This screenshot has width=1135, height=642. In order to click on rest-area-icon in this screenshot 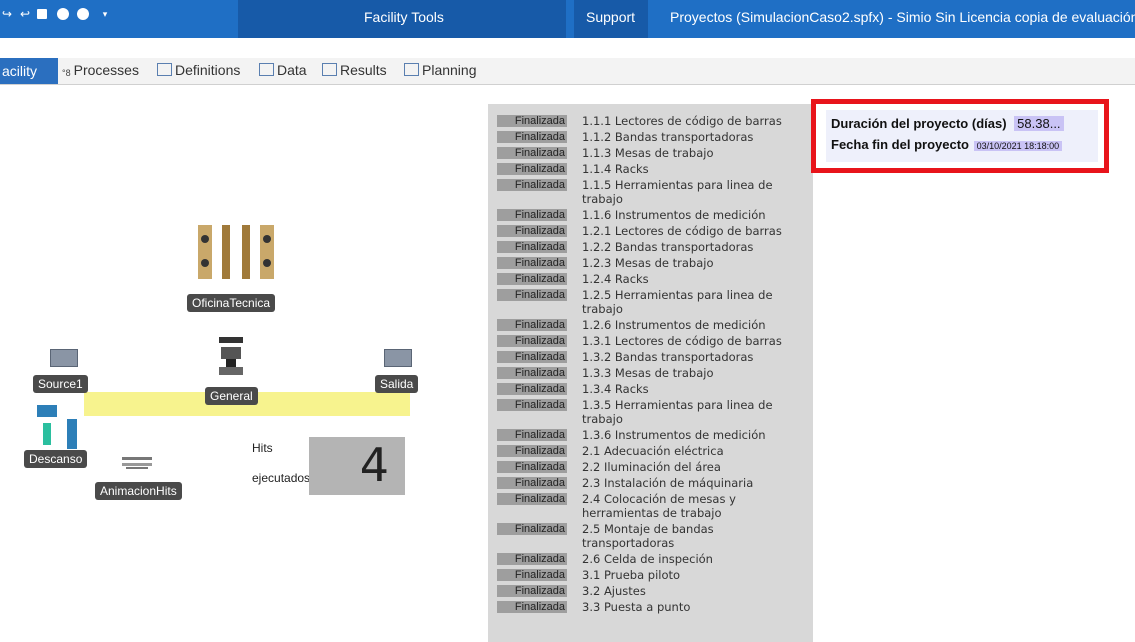, I will do `click(58, 428)`.